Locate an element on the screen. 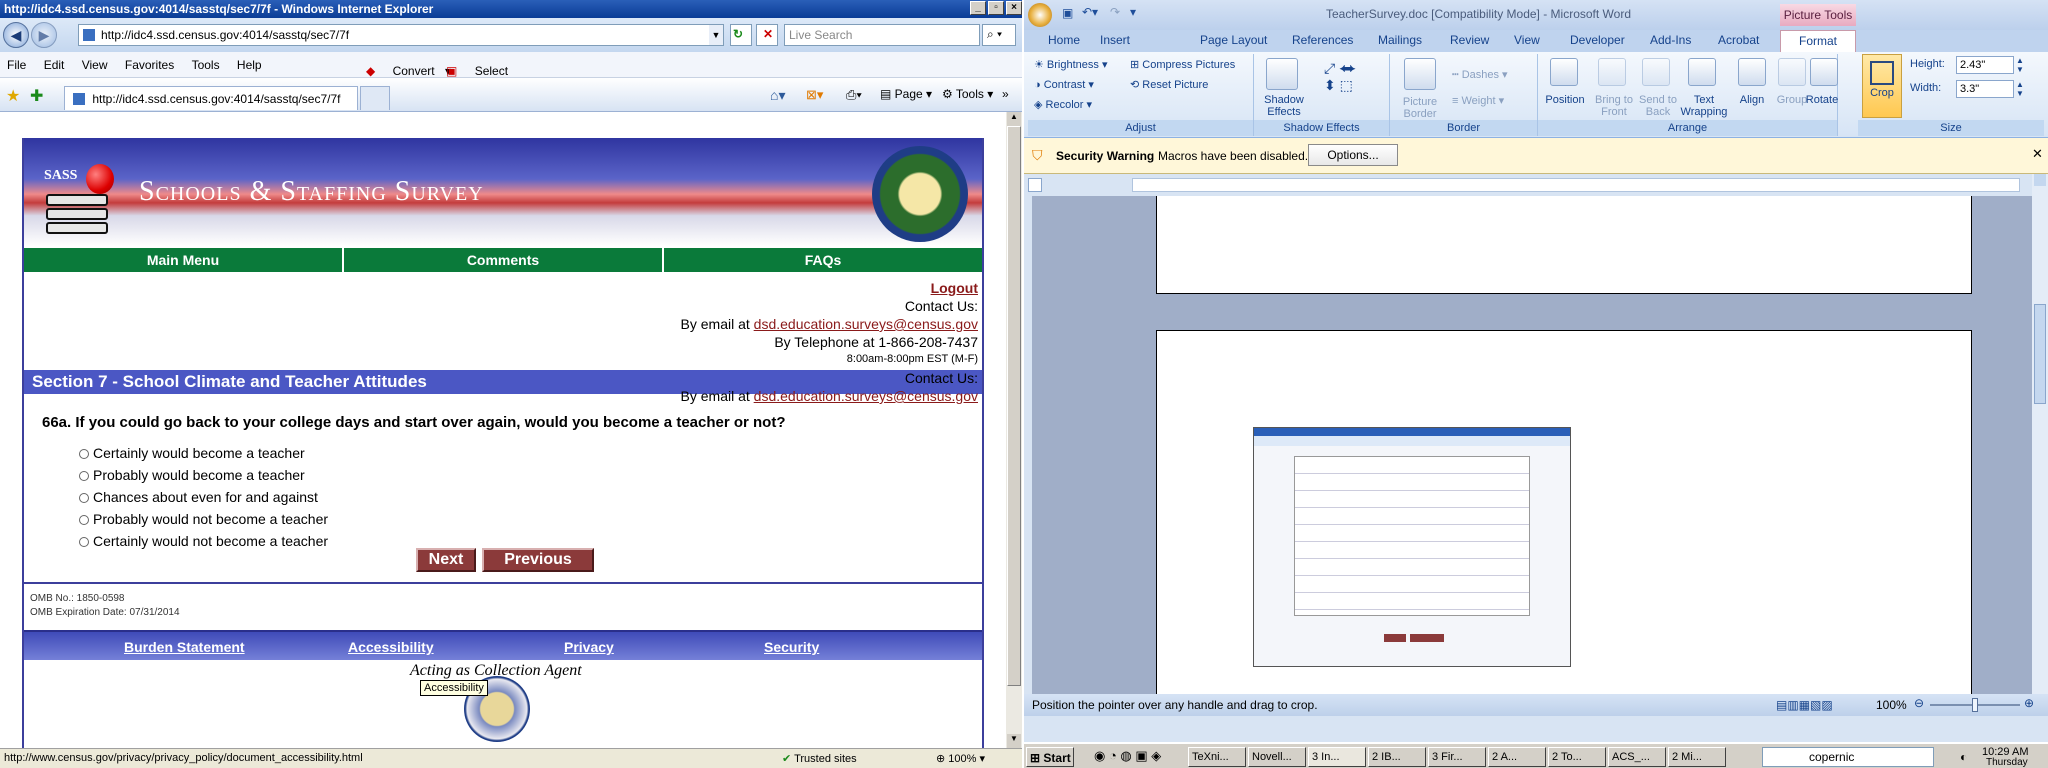 The width and height of the screenshot is (2048, 768). tab-format: Format is located at coordinates (1818, 41).